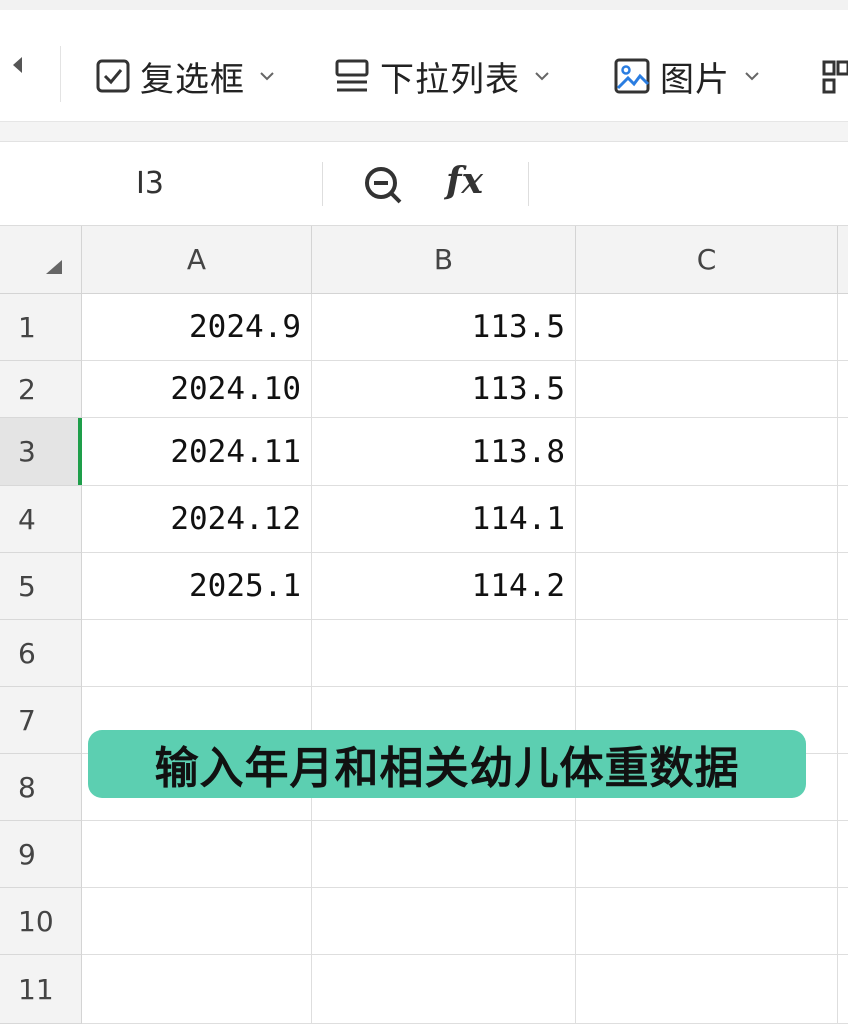 This screenshot has height=1024, width=848. Describe the element at coordinates (41, 653) in the screenshot. I see `row-header-6: 6` at that location.